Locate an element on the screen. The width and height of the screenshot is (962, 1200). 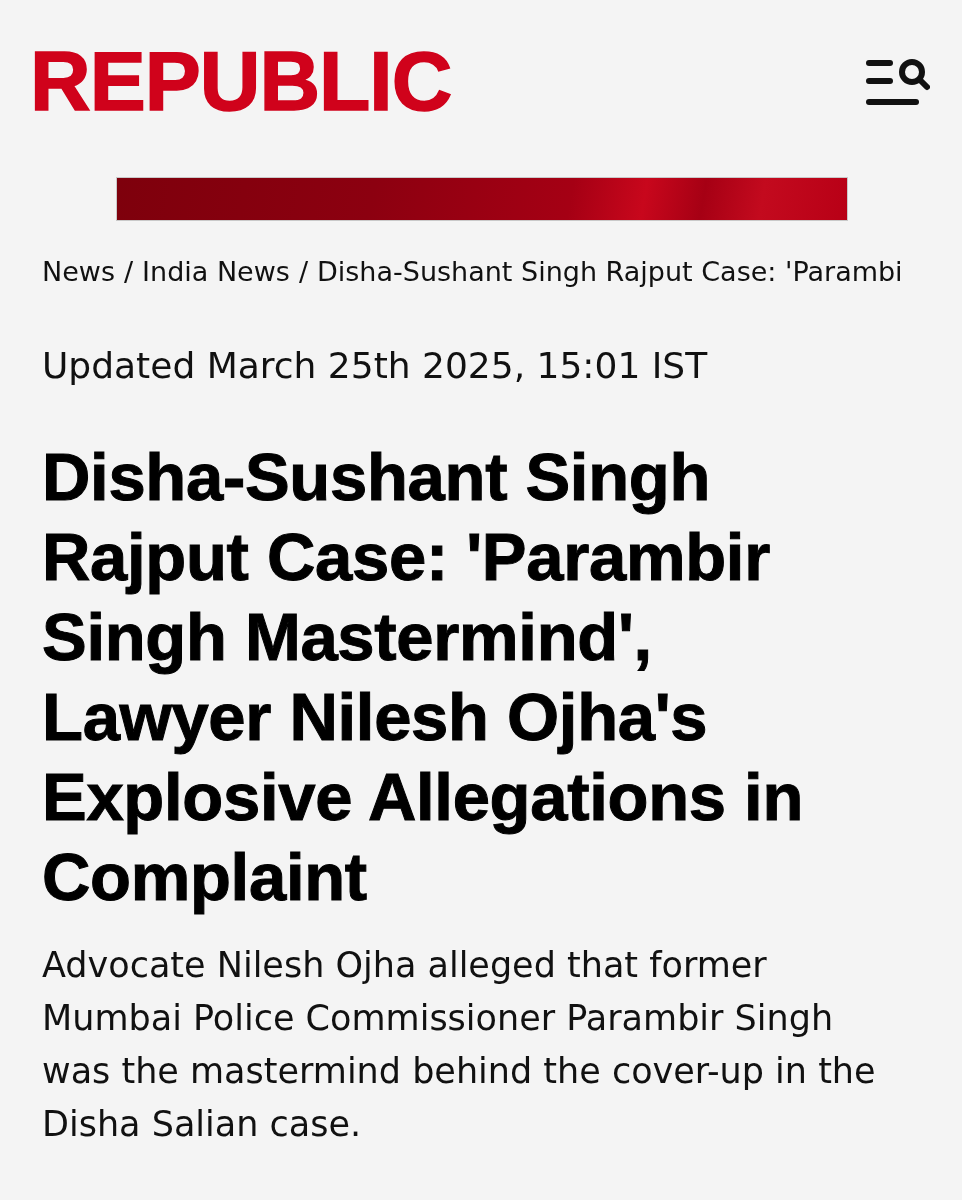
updated-timestamp: Updated March 25th 2025, 15:01 IST is located at coordinates (375, 366).